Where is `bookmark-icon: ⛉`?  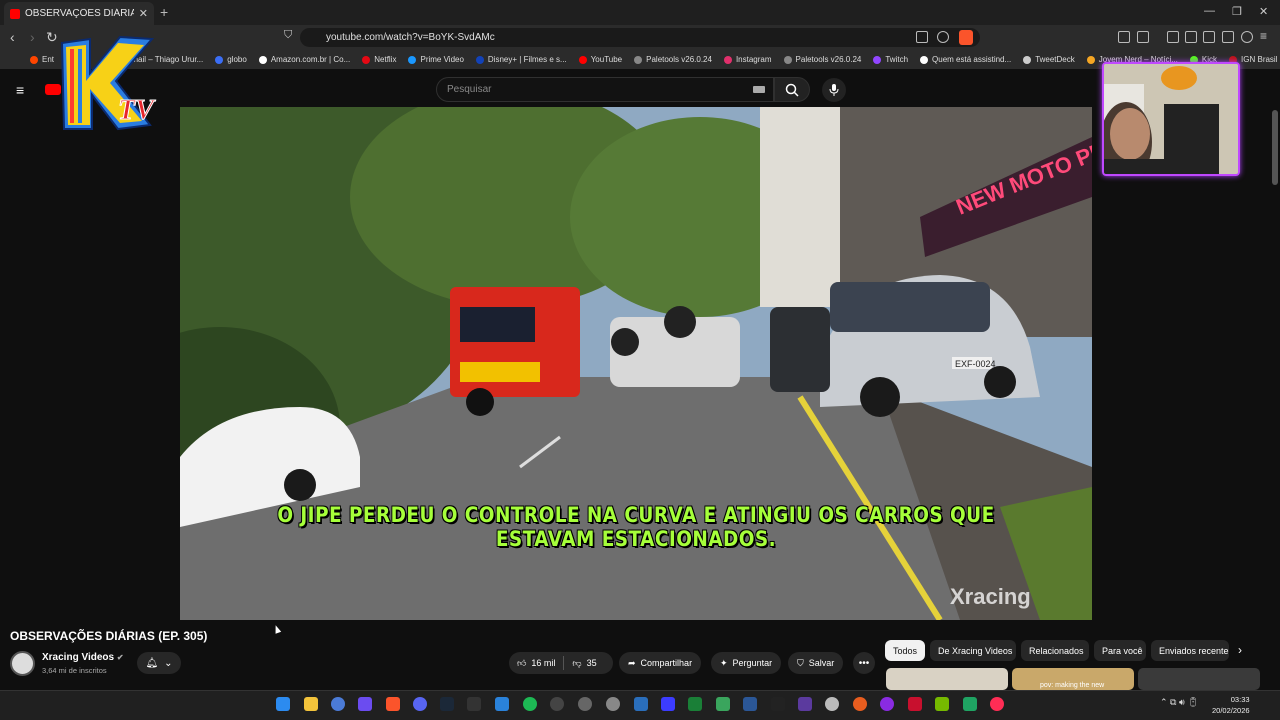
bookmark-icon: ⛉ is located at coordinates (288, 35).